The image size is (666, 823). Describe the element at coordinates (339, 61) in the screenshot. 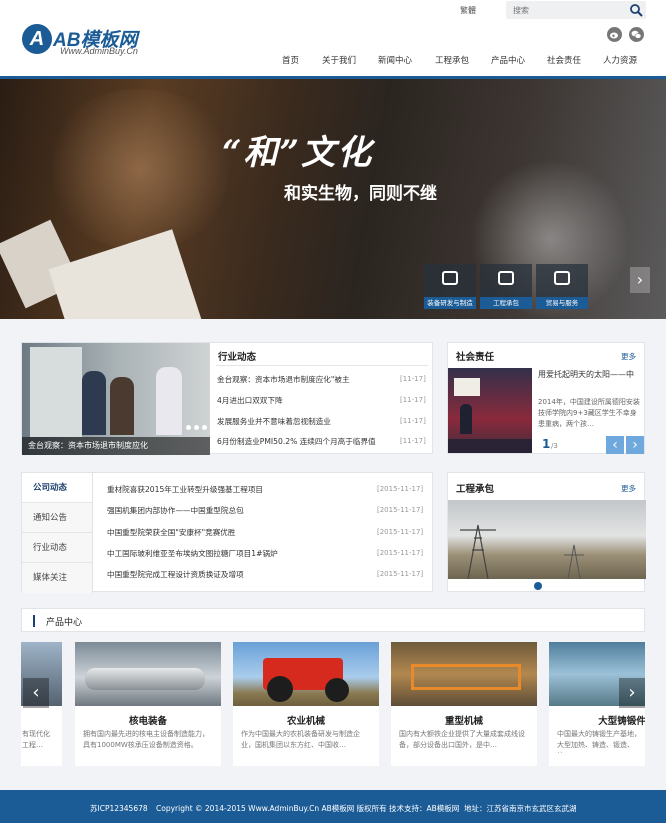

I see `nav-about: 关于我们` at that location.